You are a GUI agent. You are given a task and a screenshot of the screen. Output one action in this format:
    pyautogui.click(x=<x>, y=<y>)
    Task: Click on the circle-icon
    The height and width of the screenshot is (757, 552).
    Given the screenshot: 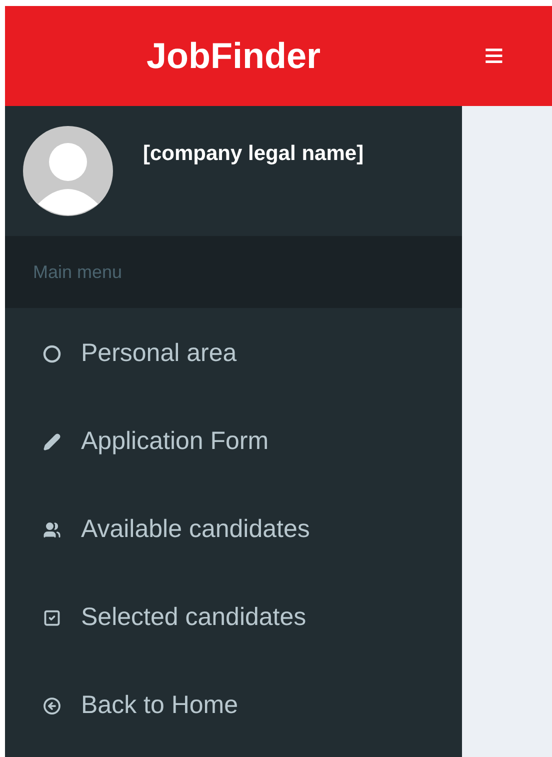 What is the action you would take?
    pyautogui.click(x=52, y=354)
    